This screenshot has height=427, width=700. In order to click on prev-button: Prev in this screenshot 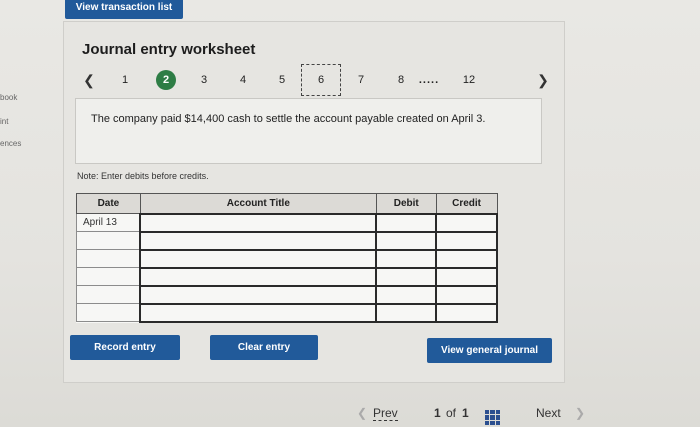, I will do `click(385, 413)`.